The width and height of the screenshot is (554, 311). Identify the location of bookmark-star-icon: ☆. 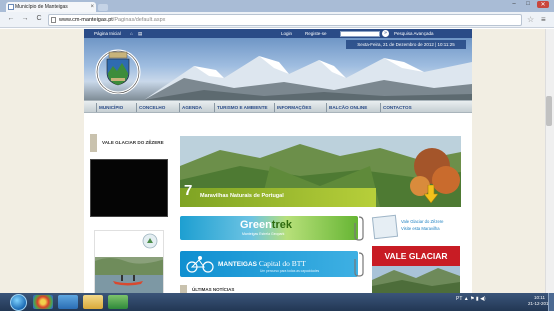
(530, 19).